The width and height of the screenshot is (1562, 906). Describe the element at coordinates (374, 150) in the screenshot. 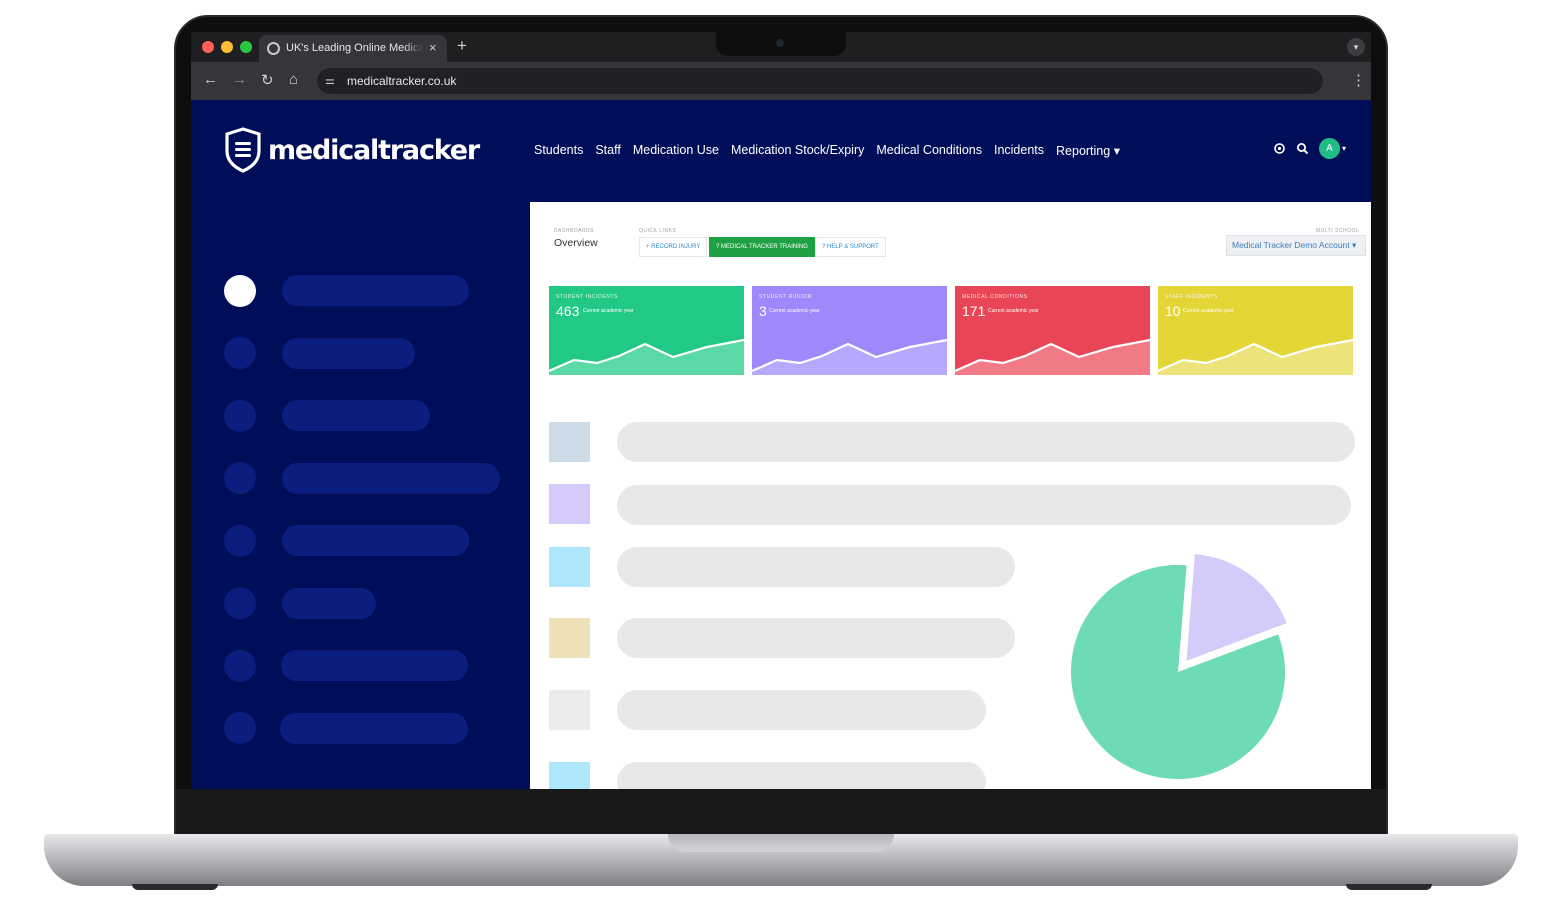

I see `brand-name: medicaltracker` at that location.